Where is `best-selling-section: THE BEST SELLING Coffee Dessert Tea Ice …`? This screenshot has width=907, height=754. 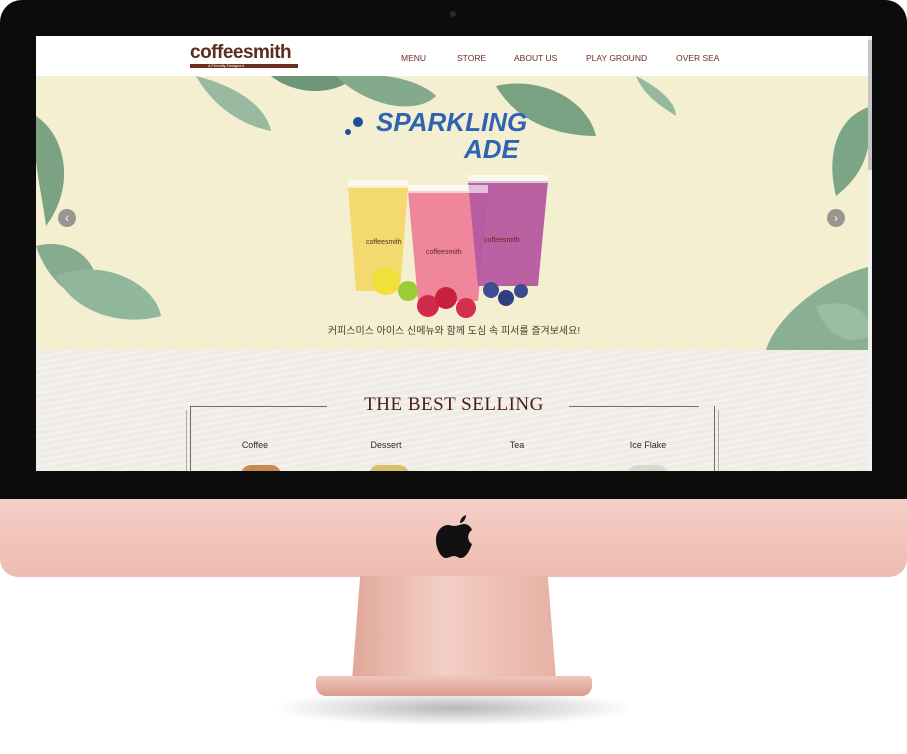 best-selling-section: THE BEST SELLING Coffee Dessert Tea Ice … is located at coordinates (454, 410).